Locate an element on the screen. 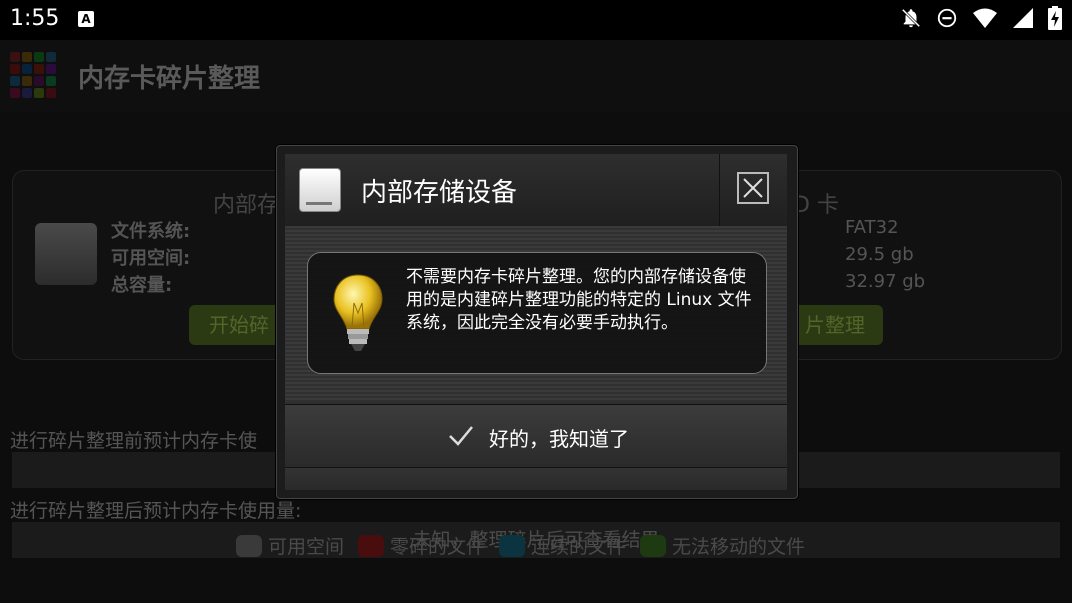 The height and width of the screenshot is (603, 1072). storage-drive-icon is located at coordinates (320, 190).